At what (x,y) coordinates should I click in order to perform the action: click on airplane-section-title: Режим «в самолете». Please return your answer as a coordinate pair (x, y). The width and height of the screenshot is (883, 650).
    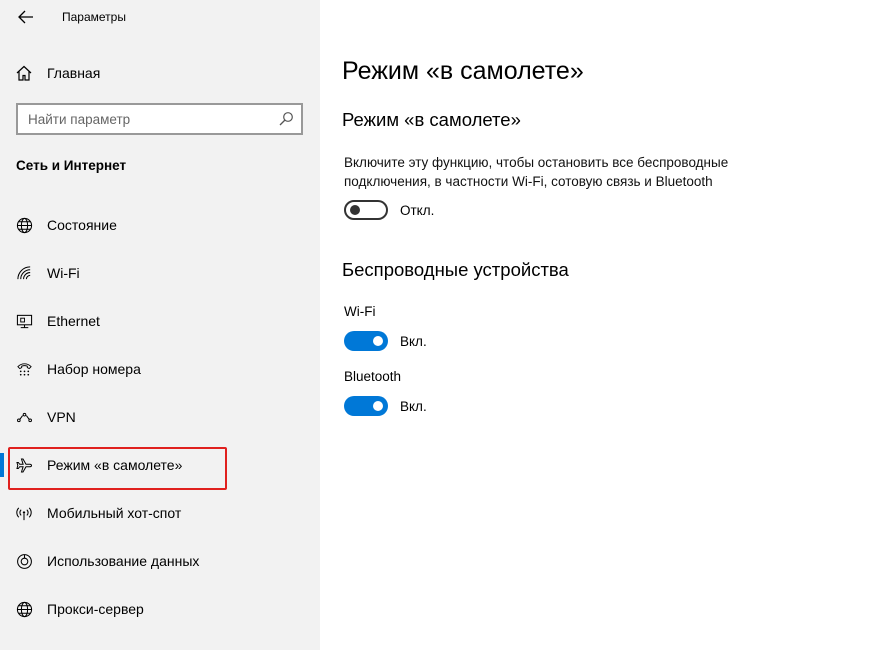
    Looking at the image, I should click on (431, 119).